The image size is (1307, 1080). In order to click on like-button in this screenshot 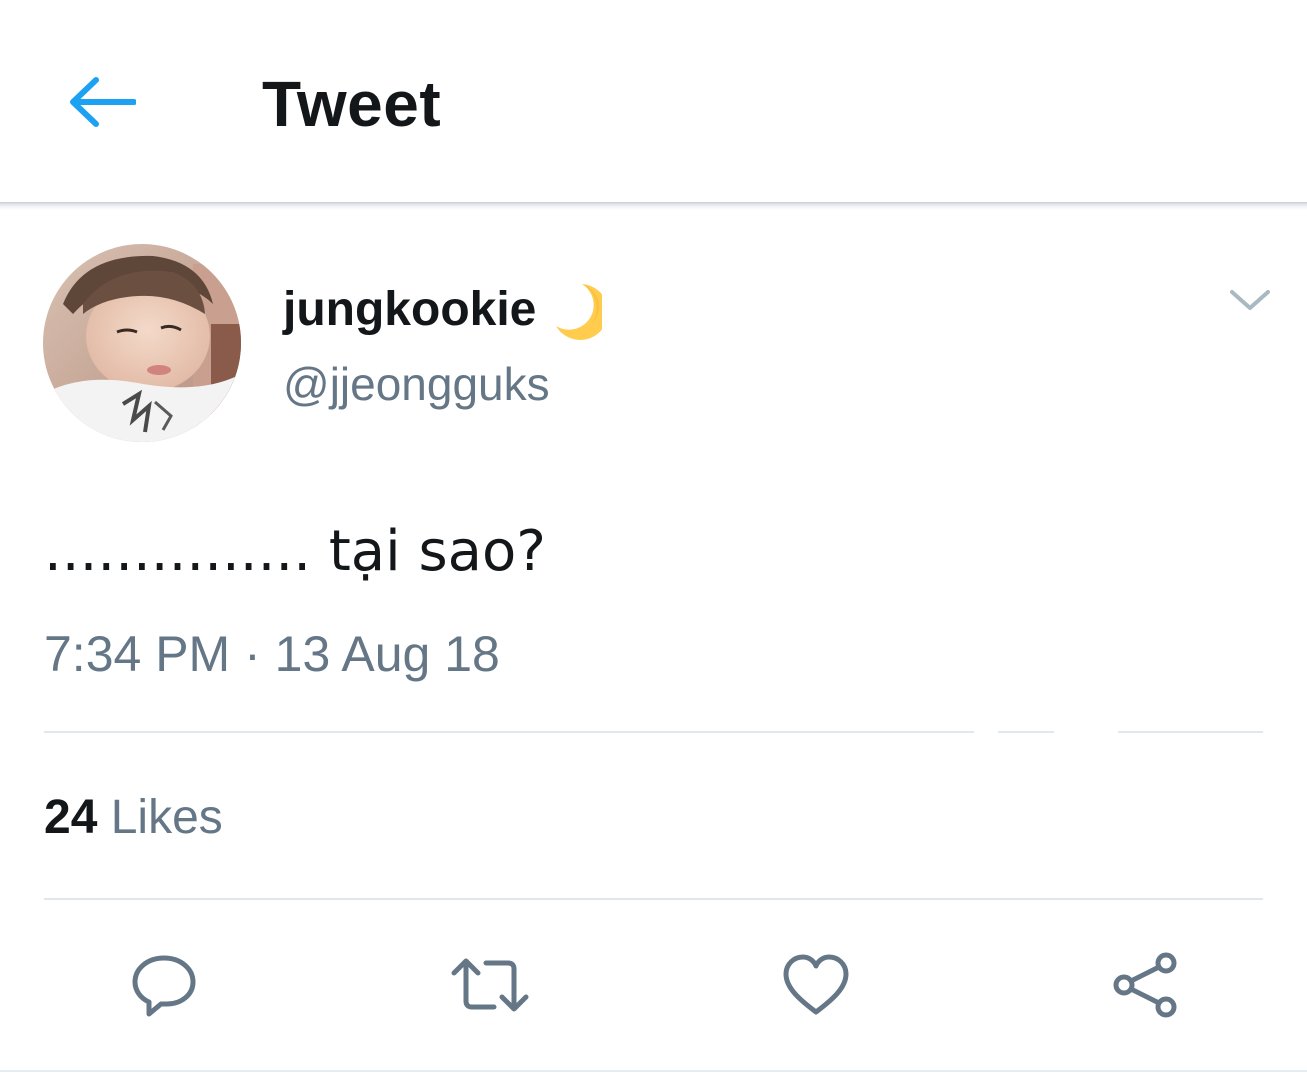, I will do `click(816, 987)`.